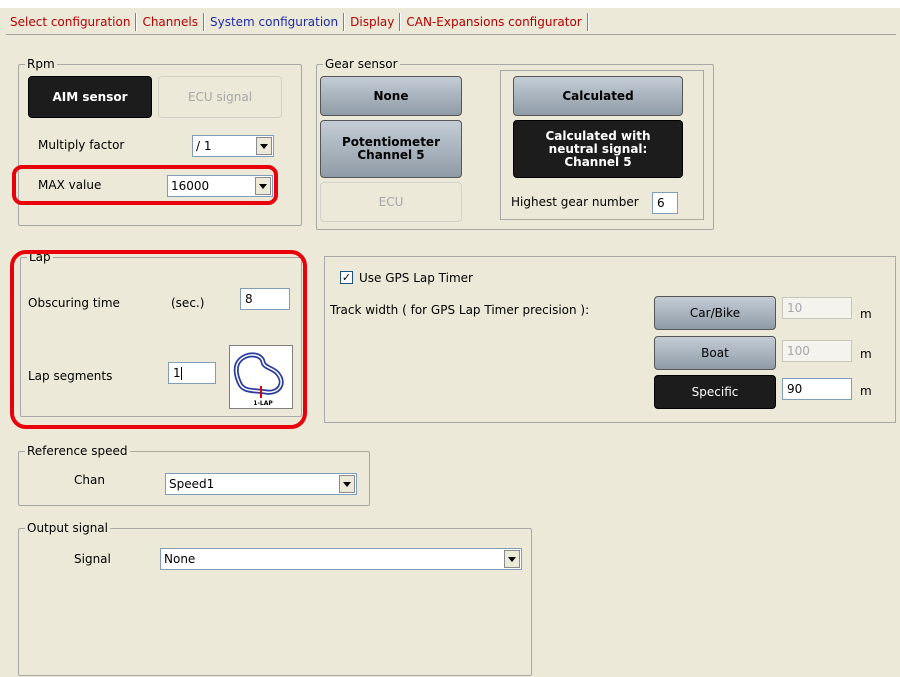 This screenshot has height=677, width=900. Describe the element at coordinates (416, 278) in the screenshot. I see `use-gps-label: Use GPS Lap Timer` at that location.